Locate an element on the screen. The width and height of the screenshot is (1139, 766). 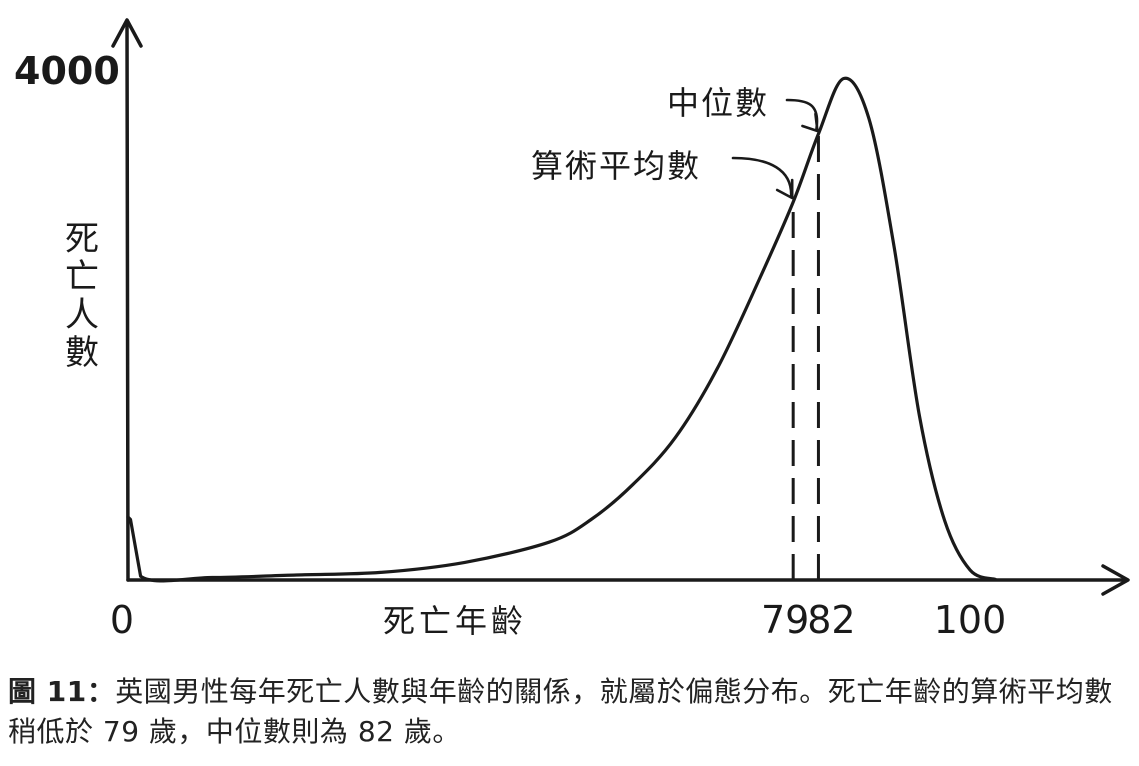
x-axis-label: 死亡年齡 is located at coordinates (455, 621).